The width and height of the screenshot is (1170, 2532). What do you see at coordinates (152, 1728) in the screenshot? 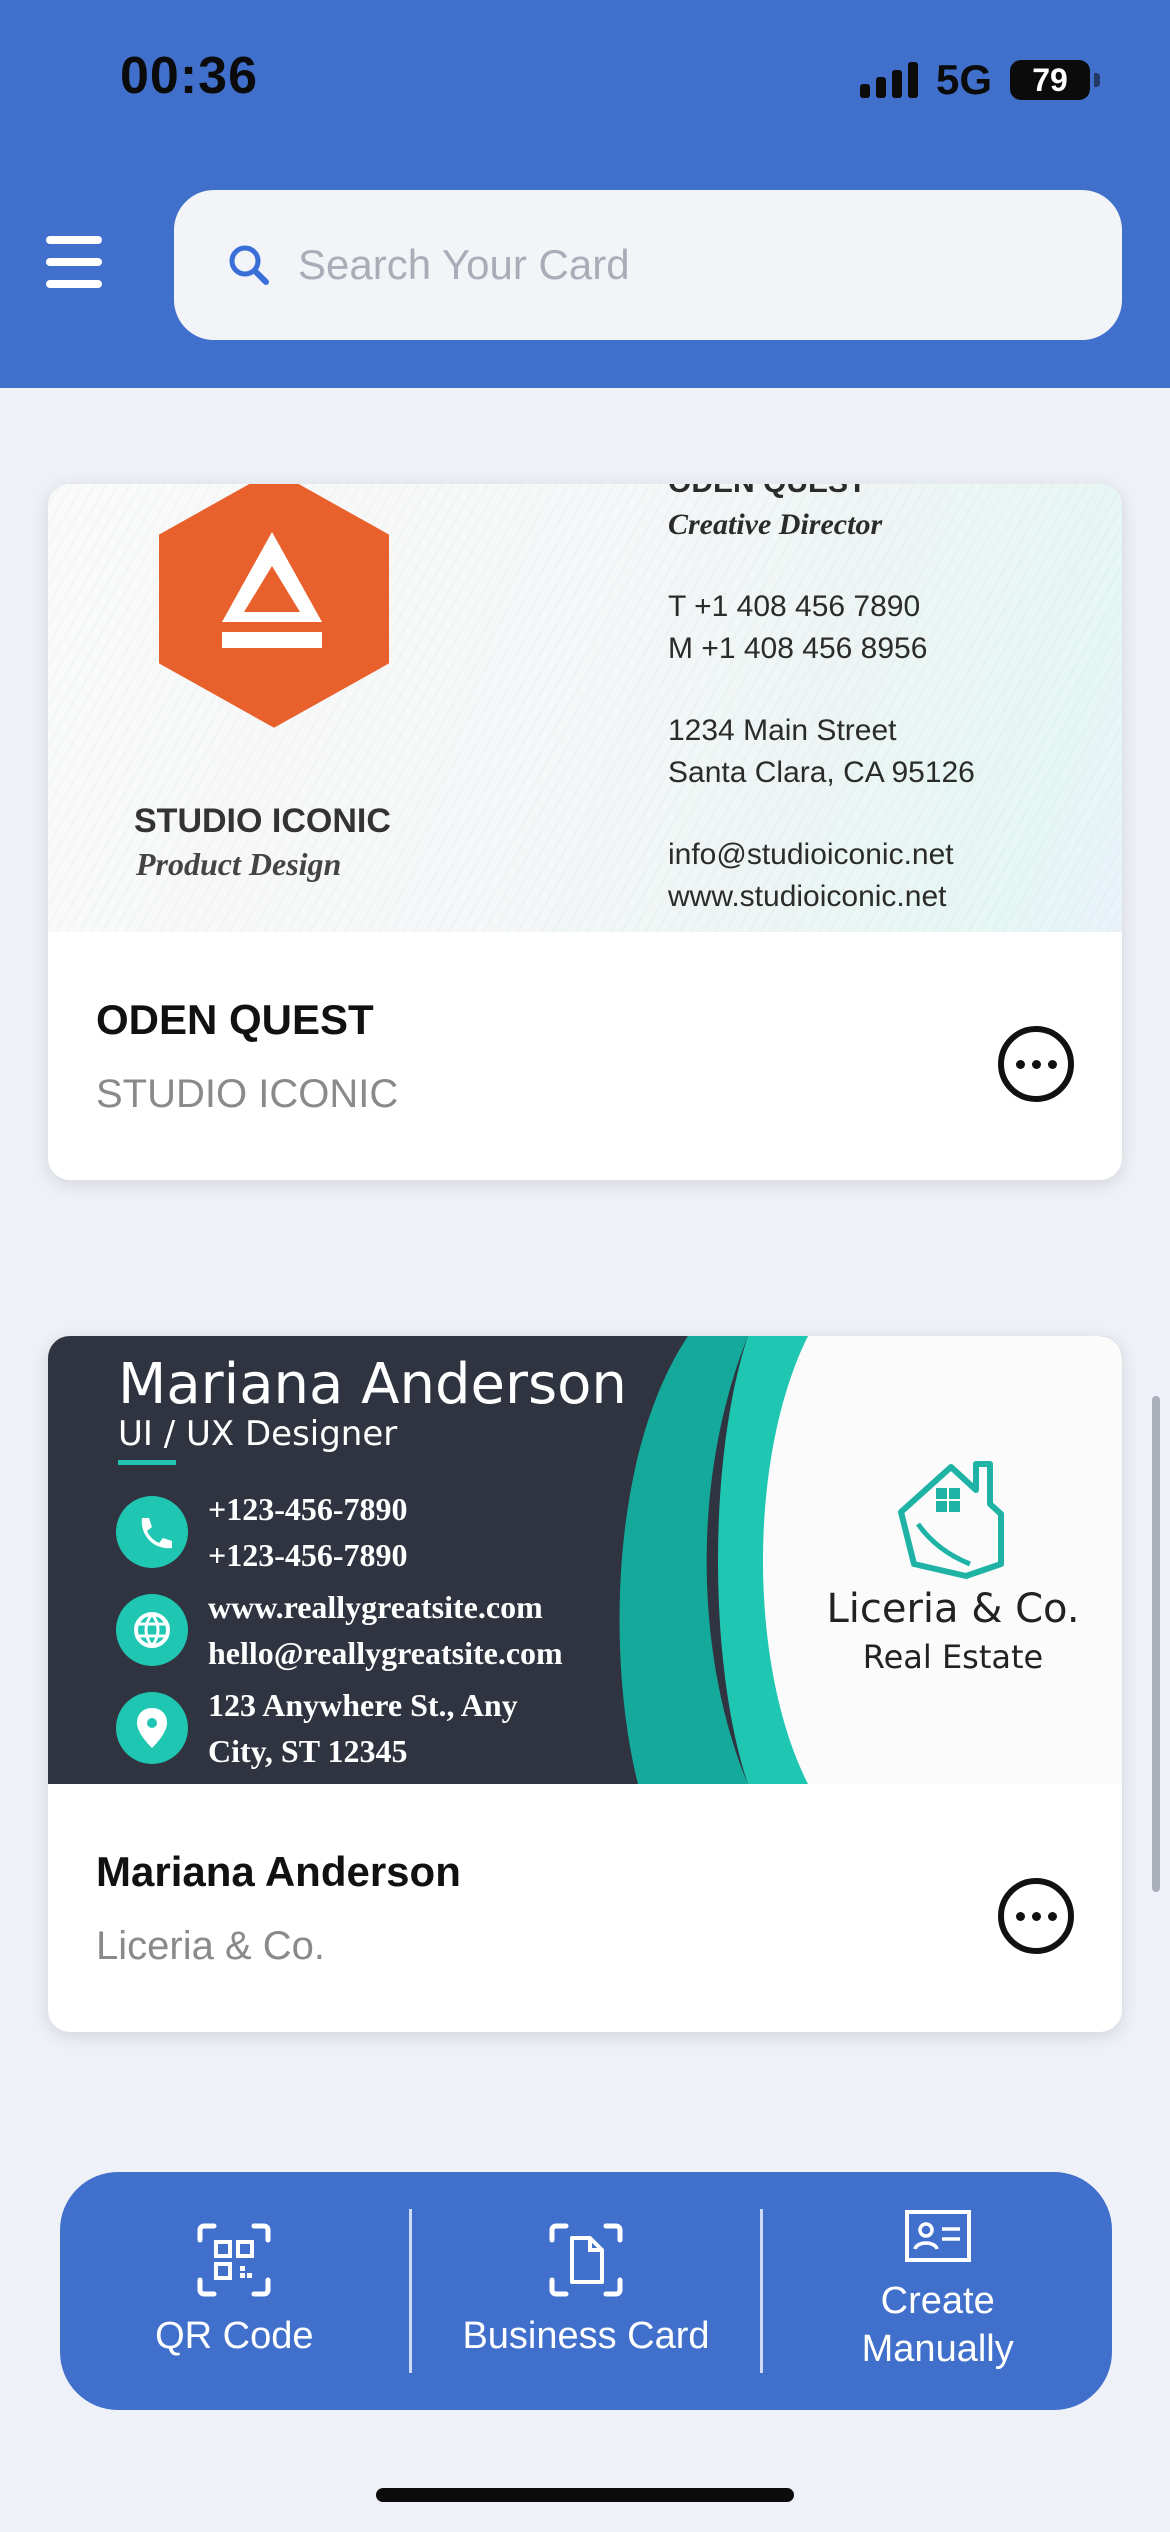
I see `location-pin-icon` at bounding box center [152, 1728].